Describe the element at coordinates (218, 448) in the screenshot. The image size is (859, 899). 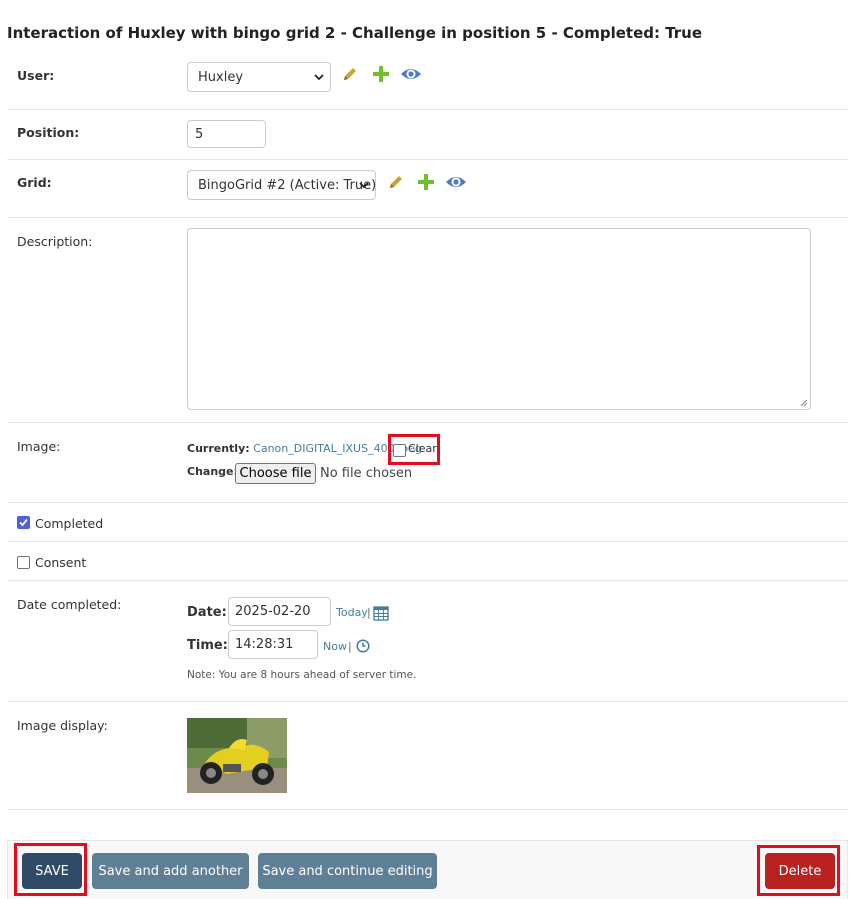
I see `currently-label: Currently:` at that location.